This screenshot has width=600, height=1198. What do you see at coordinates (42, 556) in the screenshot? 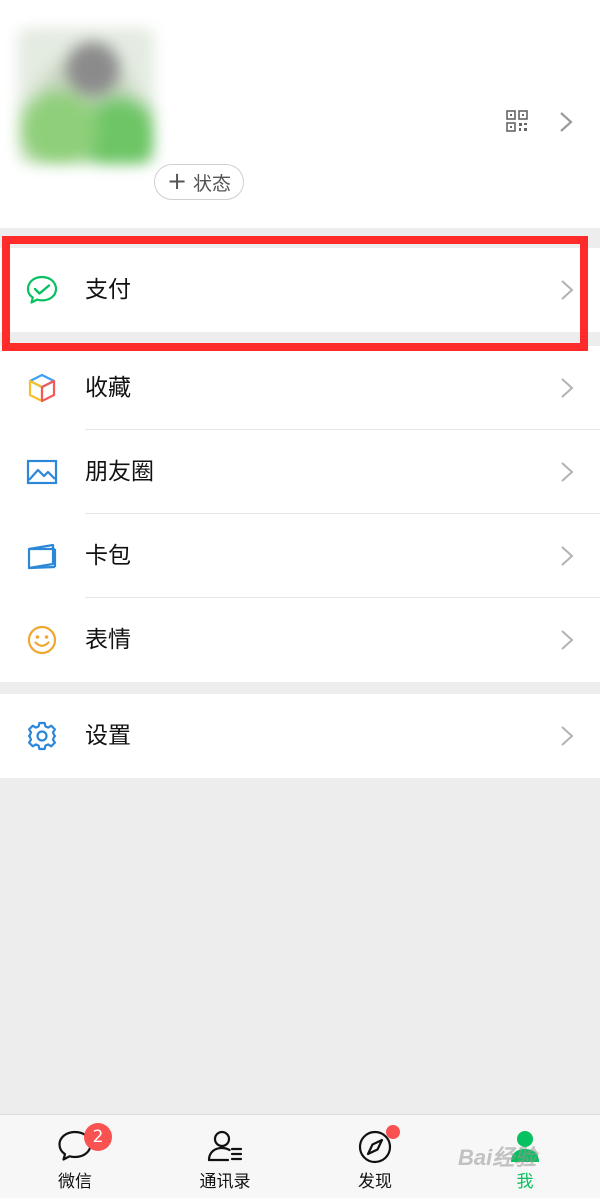
I see `card-wallet-icon` at bounding box center [42, 556].